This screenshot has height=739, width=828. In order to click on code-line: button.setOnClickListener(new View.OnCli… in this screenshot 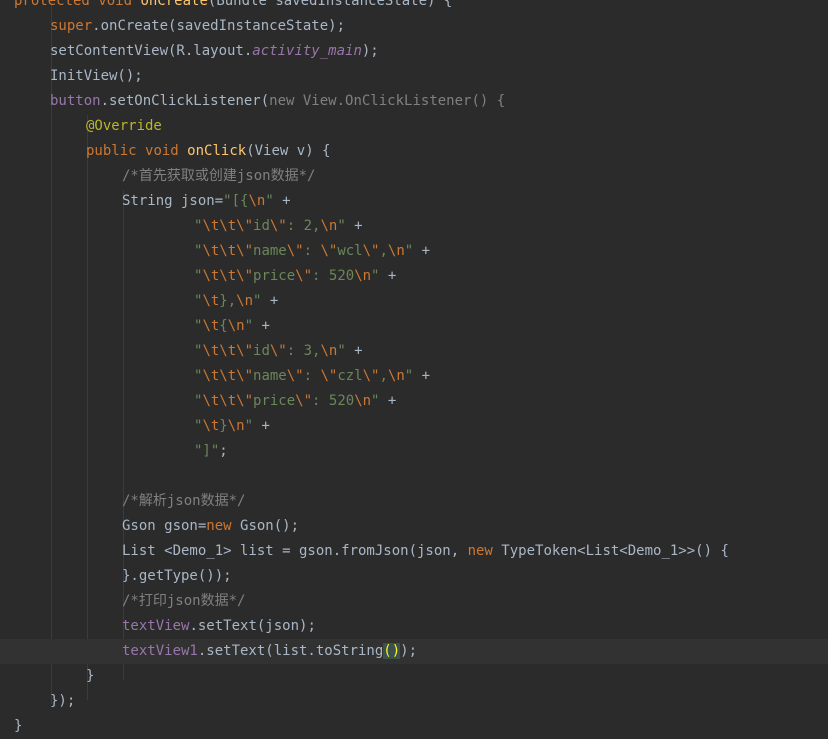, I will do `click(414, 101)`.